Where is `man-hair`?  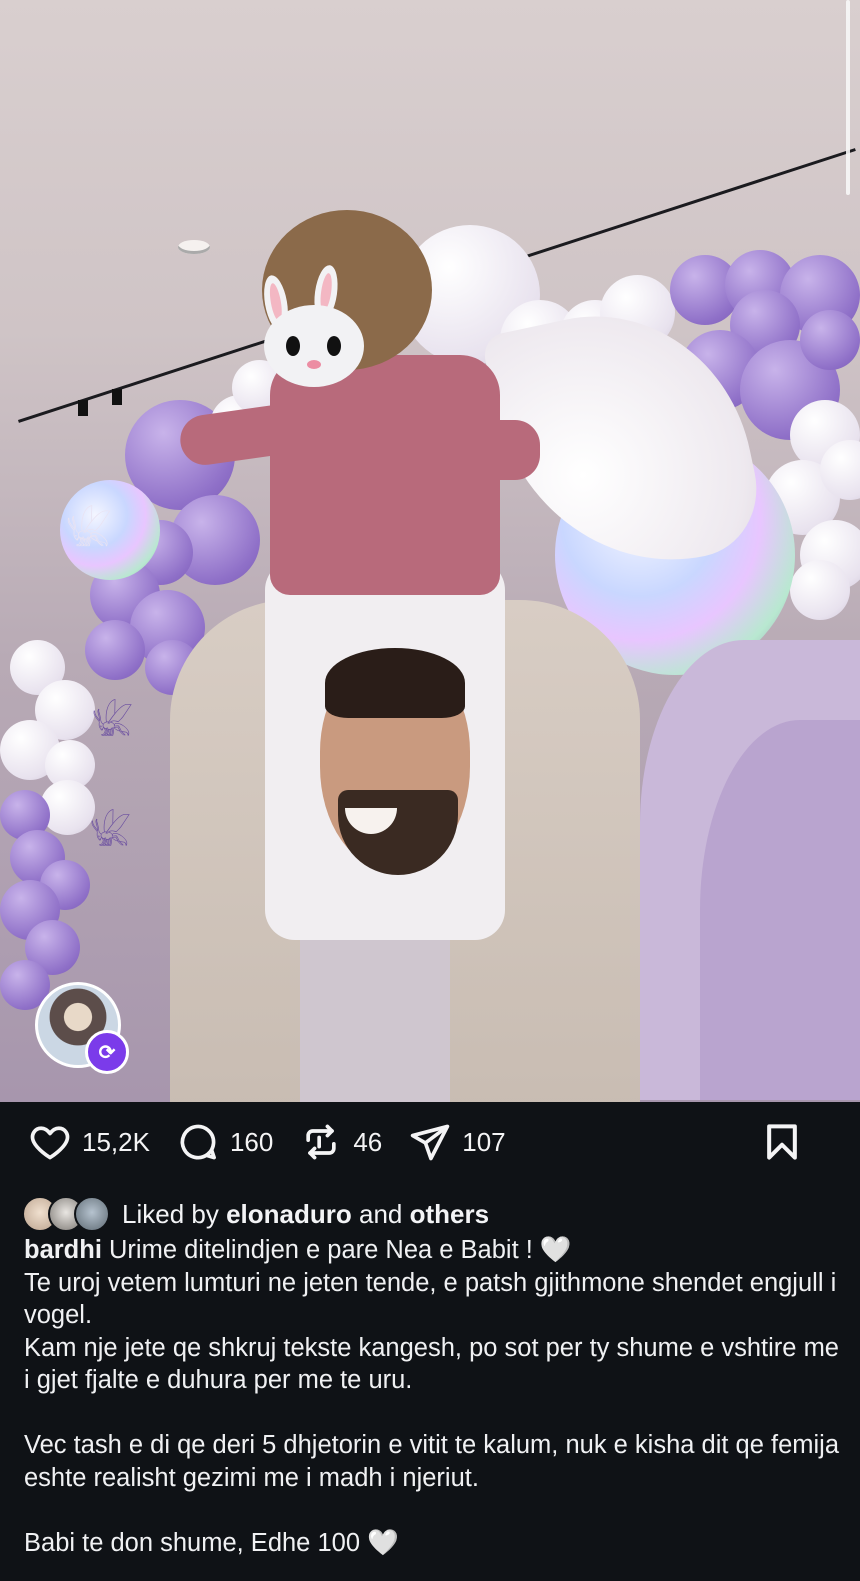 man-hair is located at coordinates (395, 683).